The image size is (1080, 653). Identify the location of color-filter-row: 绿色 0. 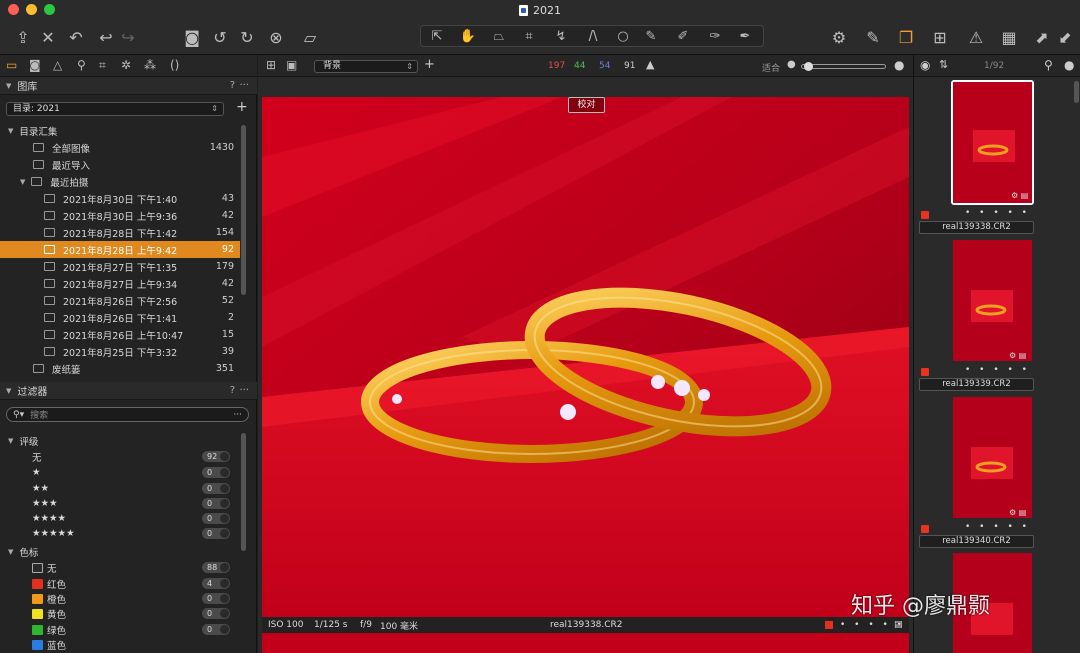
(120, 629).